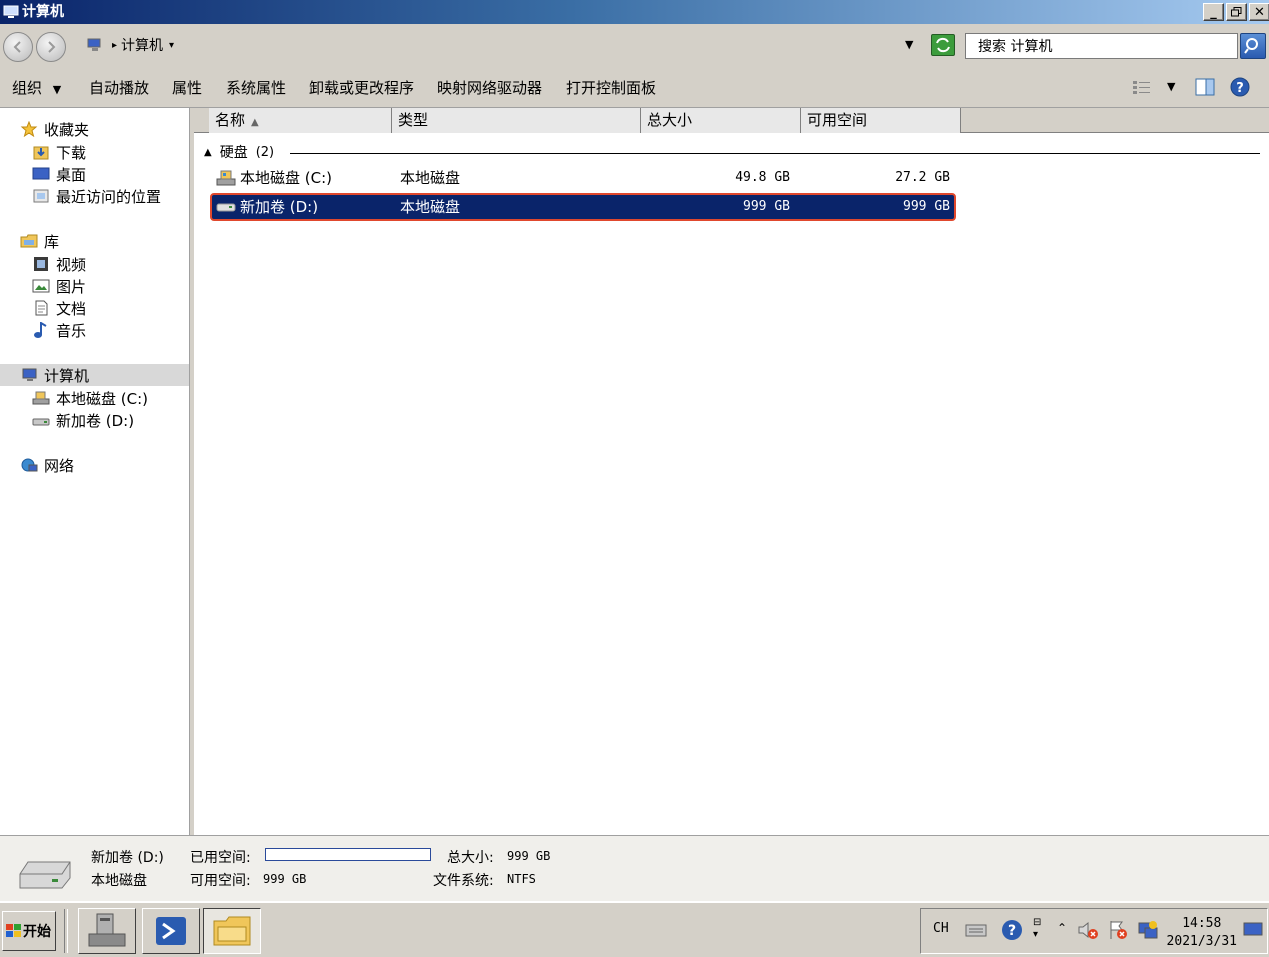 The height and width of the screenshot is (957, 1269). What do you see at coordinates (43, 12) in the screenshot?
I see `window-title: 计算机` at bounding box center [43, 12].